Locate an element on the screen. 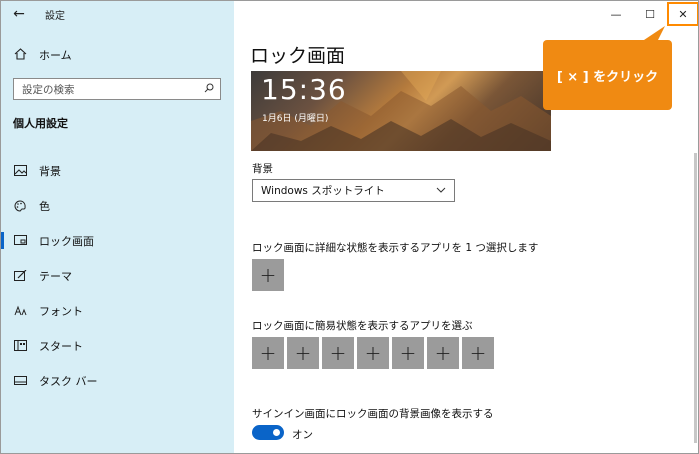  search-placeholder: 設定の検索 is located at coordinates (48, 89).